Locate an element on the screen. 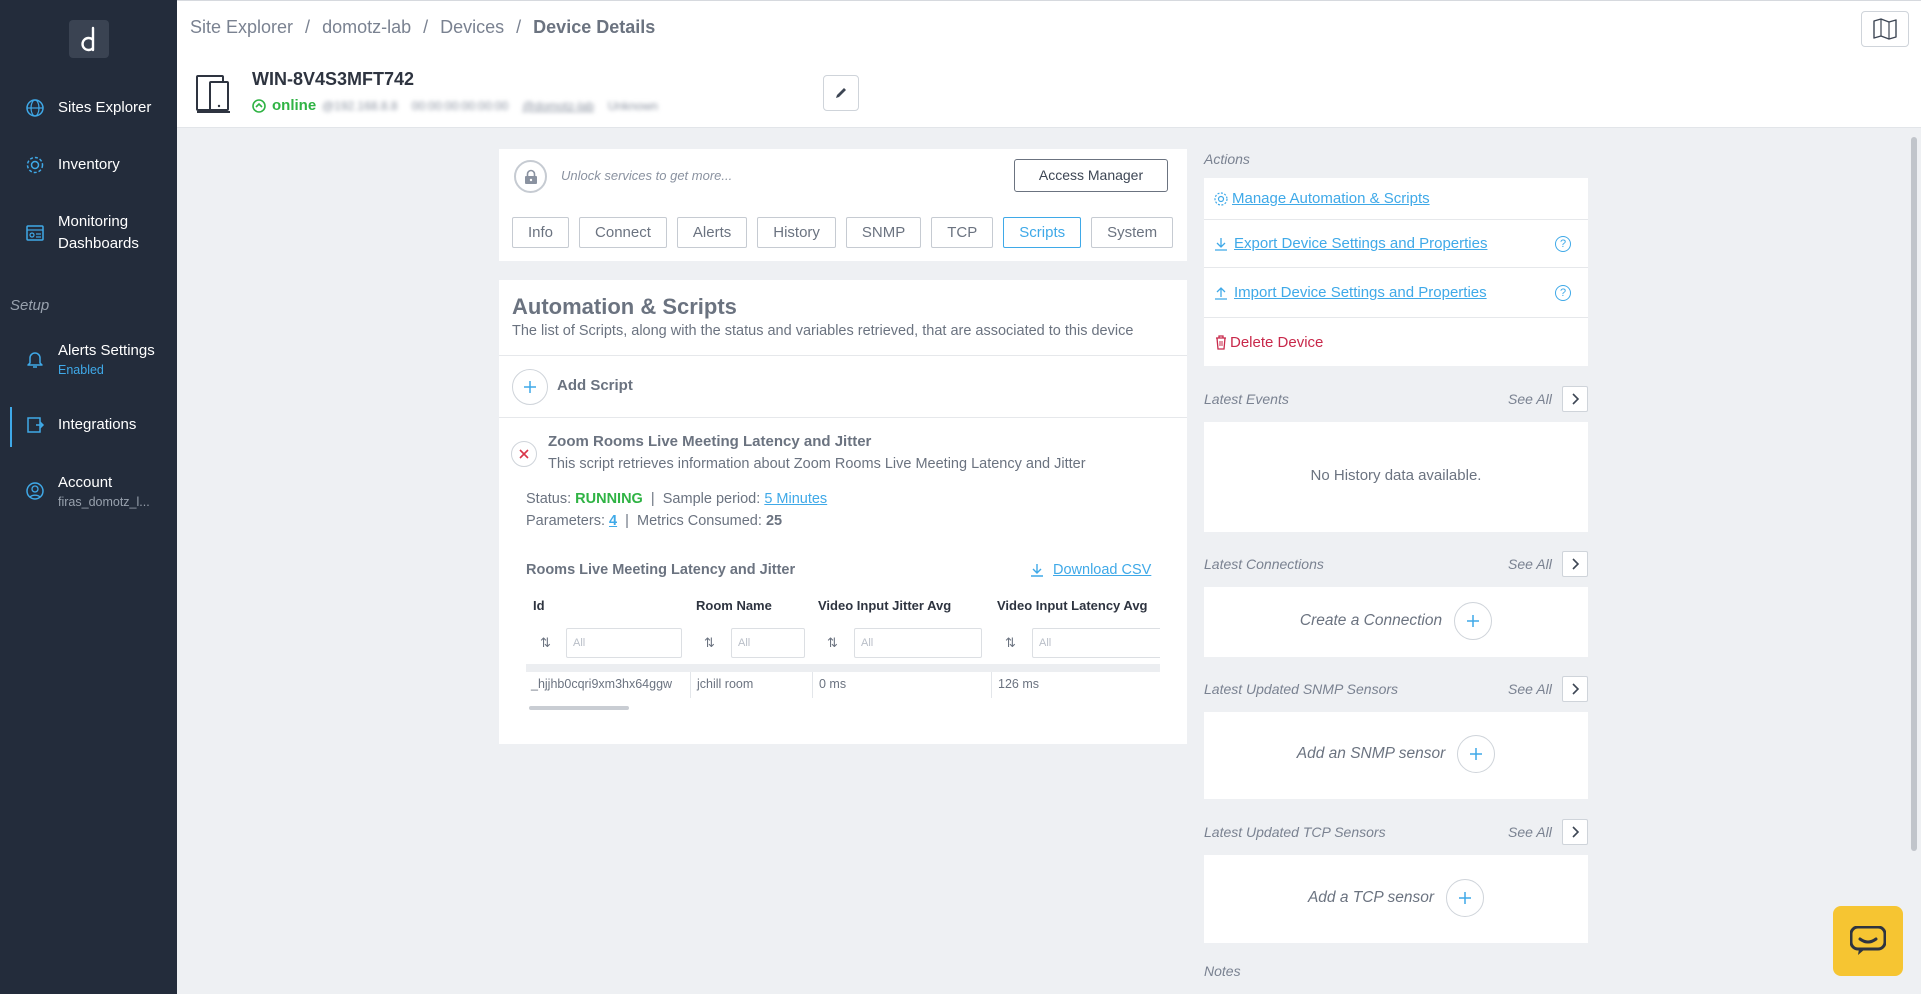  upload-icon is located at coordinates (1221, 293).